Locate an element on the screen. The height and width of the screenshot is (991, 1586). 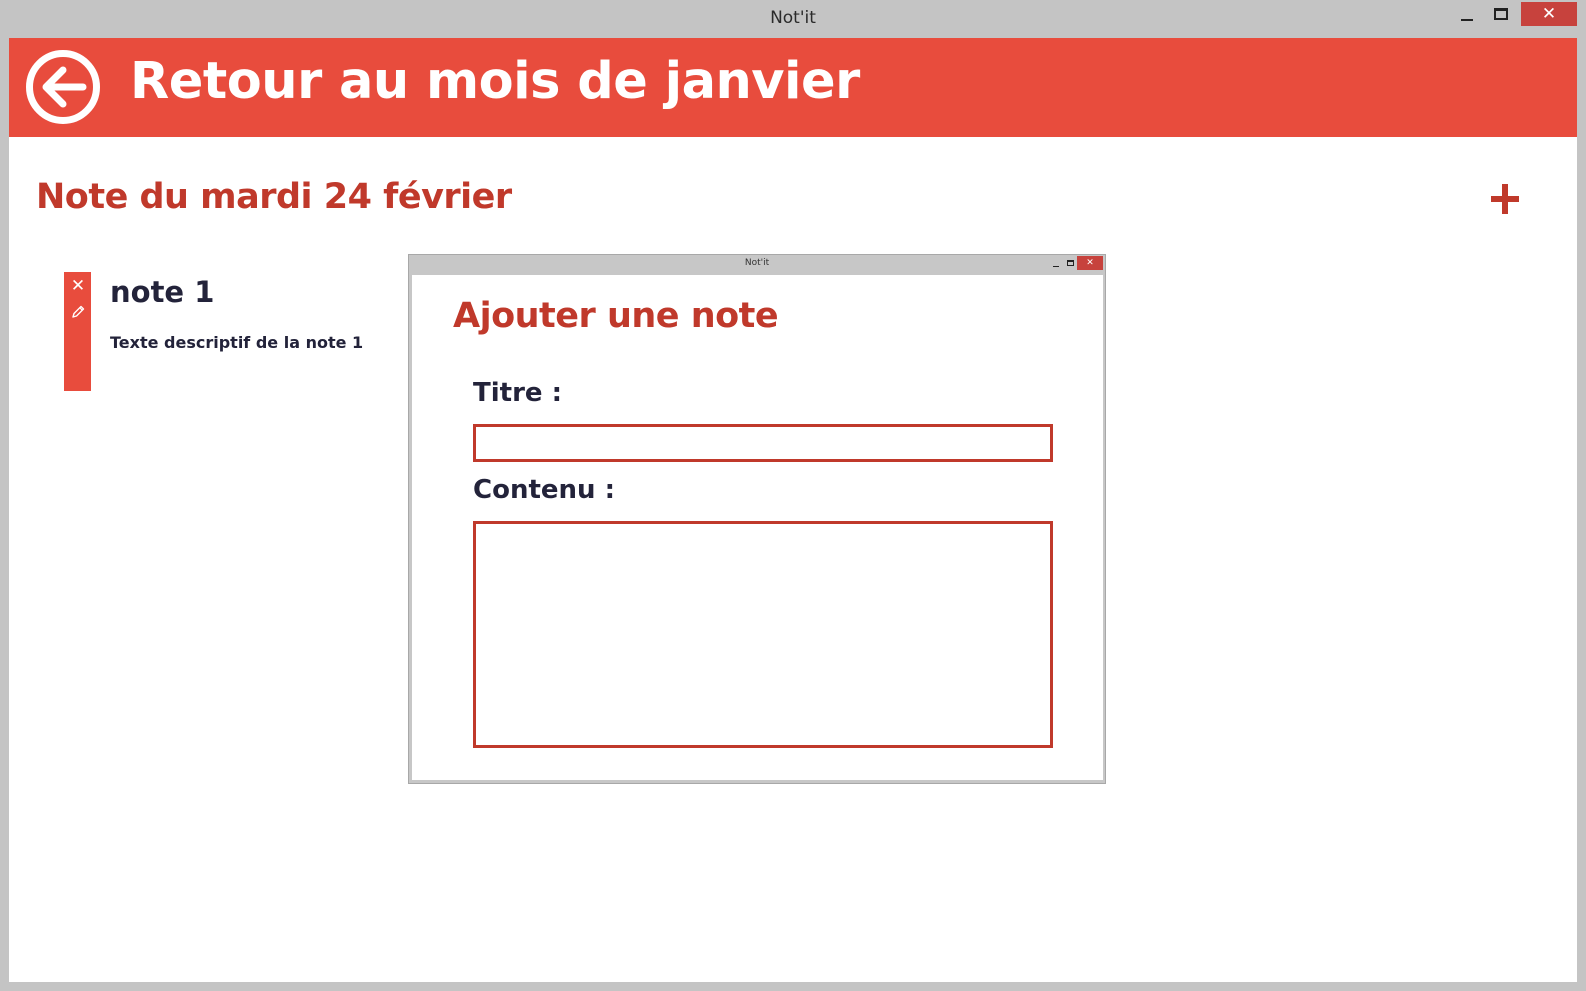
window-title: Not'it is located at coordinates (793, 18).